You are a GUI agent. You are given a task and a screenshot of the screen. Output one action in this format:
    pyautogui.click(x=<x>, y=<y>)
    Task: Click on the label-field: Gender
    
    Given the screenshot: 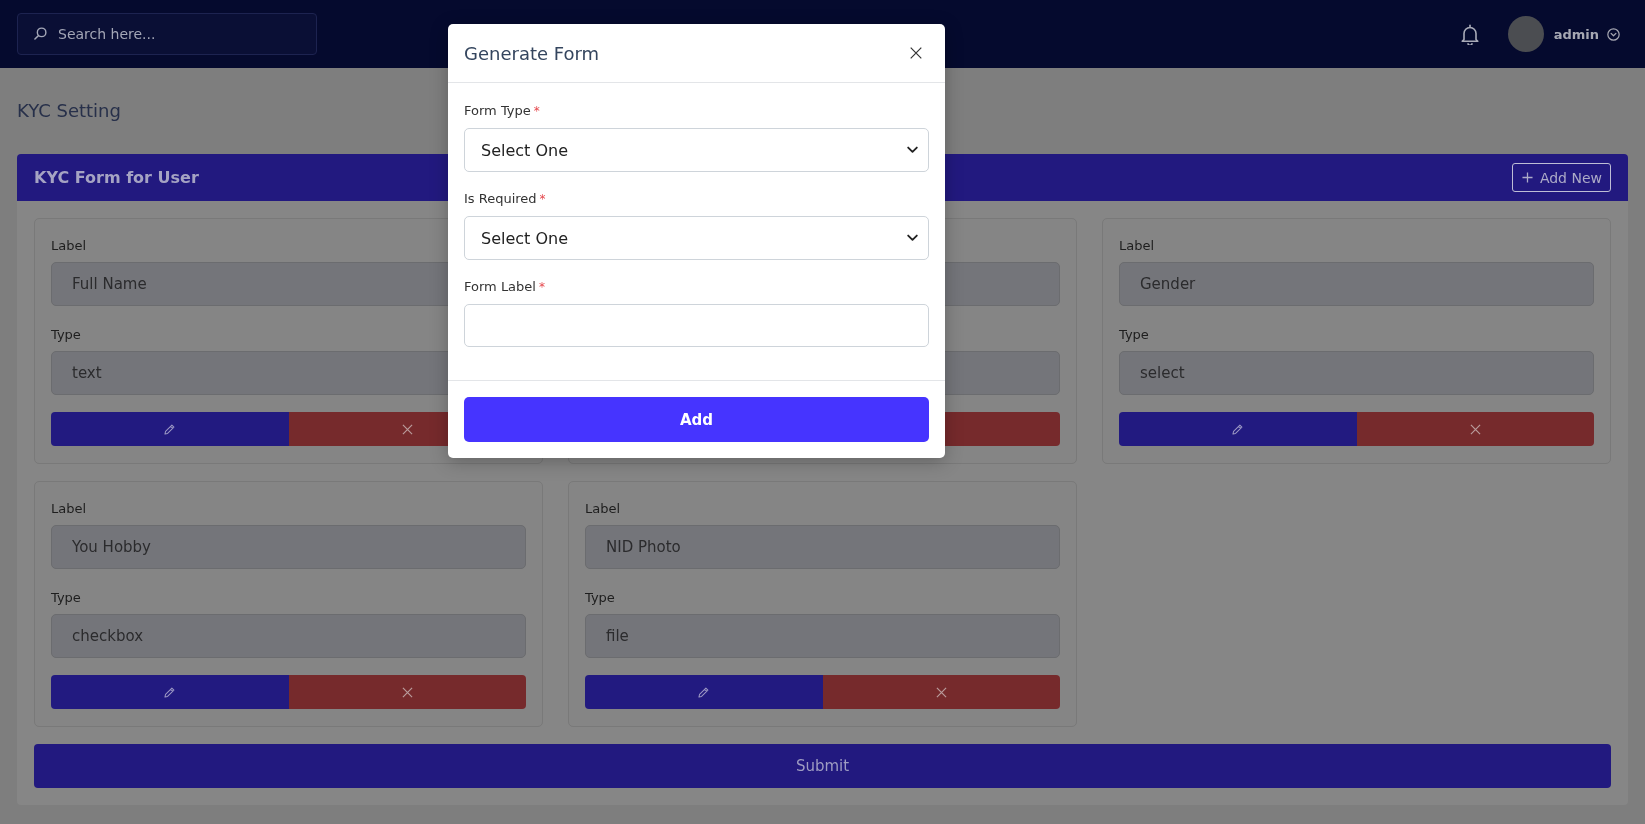 What is the action you would take?
    pyautogui.click(x=1356, y=284)
    